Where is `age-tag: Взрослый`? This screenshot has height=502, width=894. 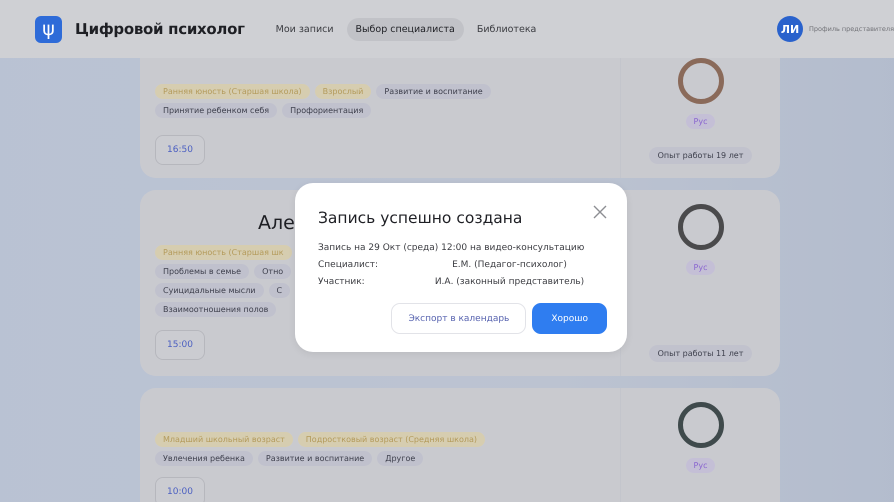
age-tag: Взрослый is located at coordinates (343, 91).